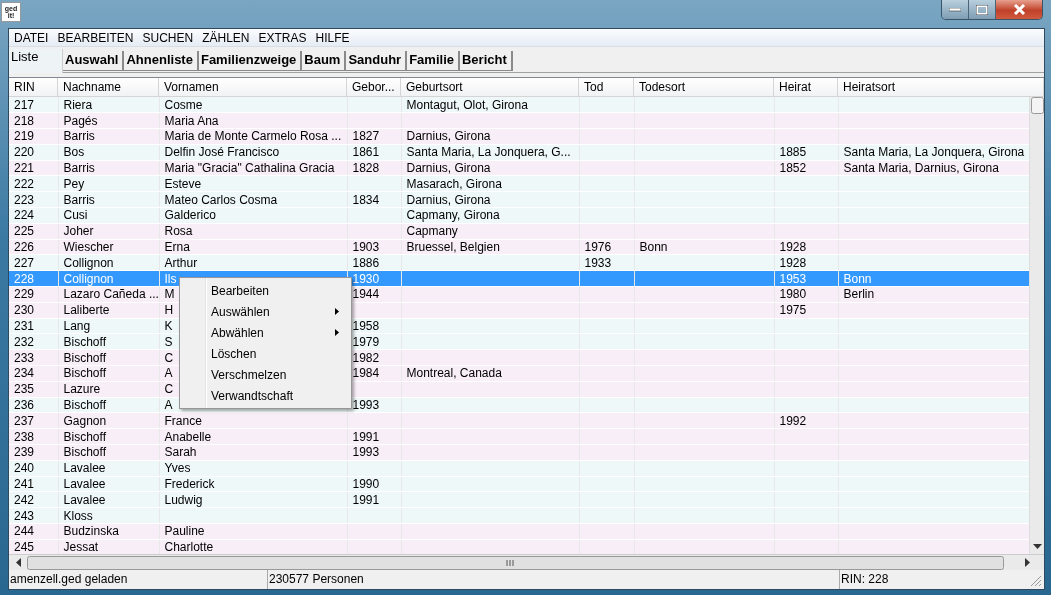 The height and width of the screenshot is (595, 1051). Describe the element at coordinates (33, 515) in the screenshot. I see `table-cell: 243` at that location.